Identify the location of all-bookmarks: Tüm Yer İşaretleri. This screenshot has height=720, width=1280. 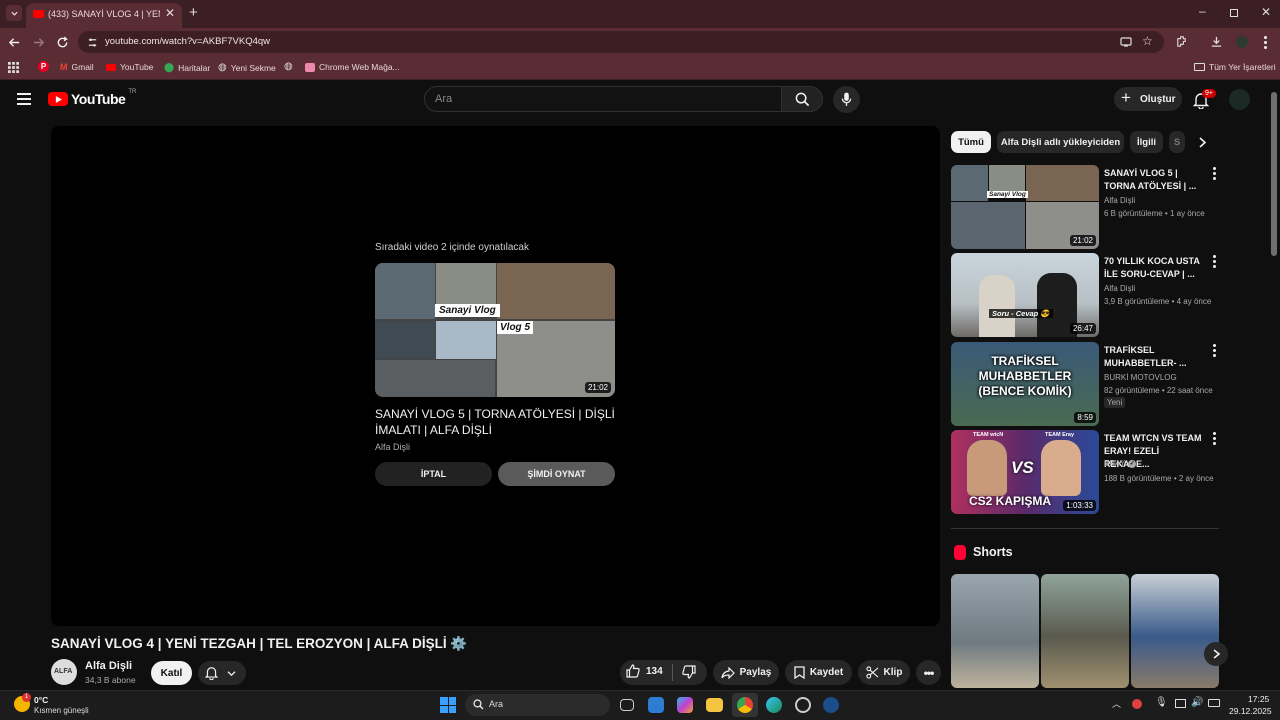
(1235, 67).